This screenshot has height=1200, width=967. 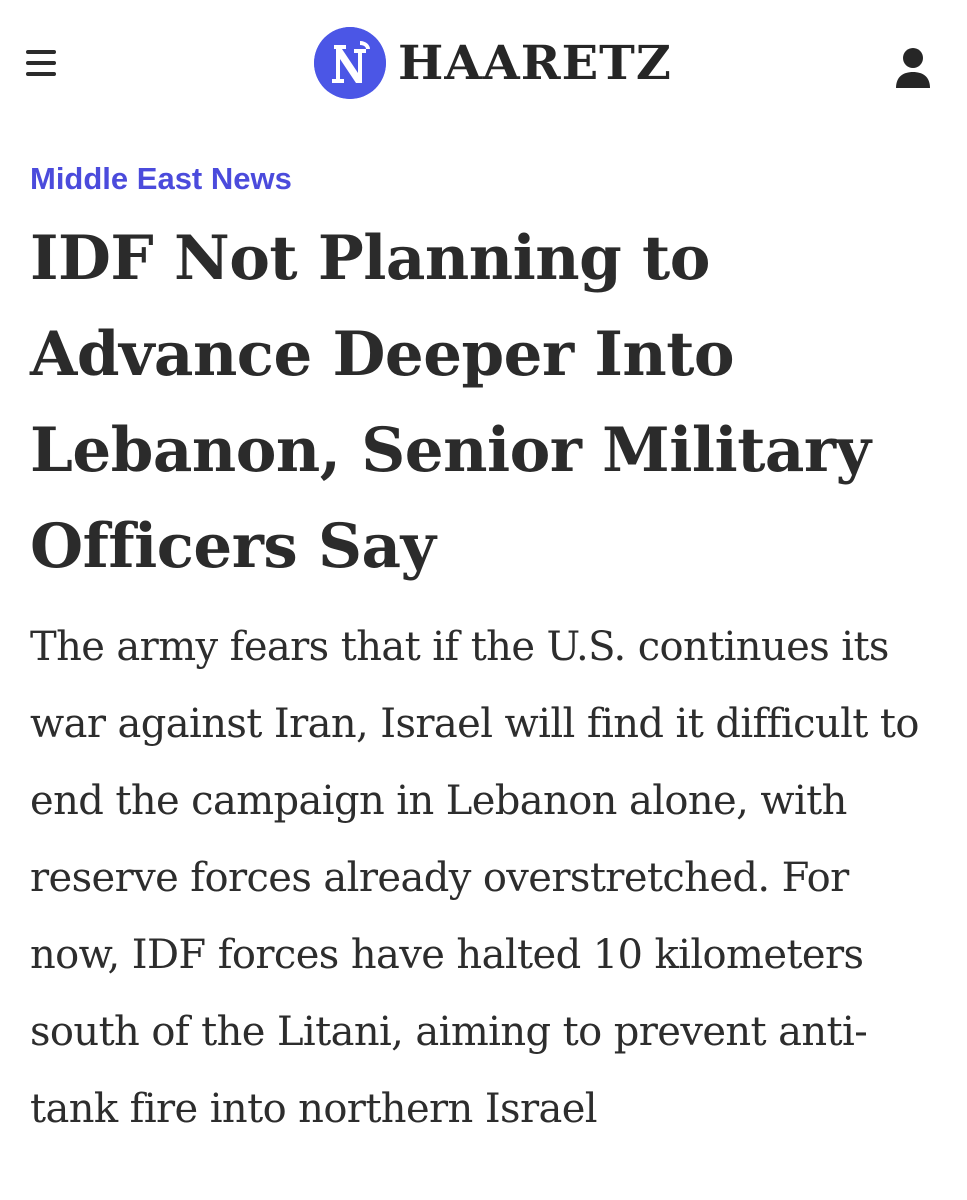 I want to click on user-account-icon, so click(x=913, y=68).